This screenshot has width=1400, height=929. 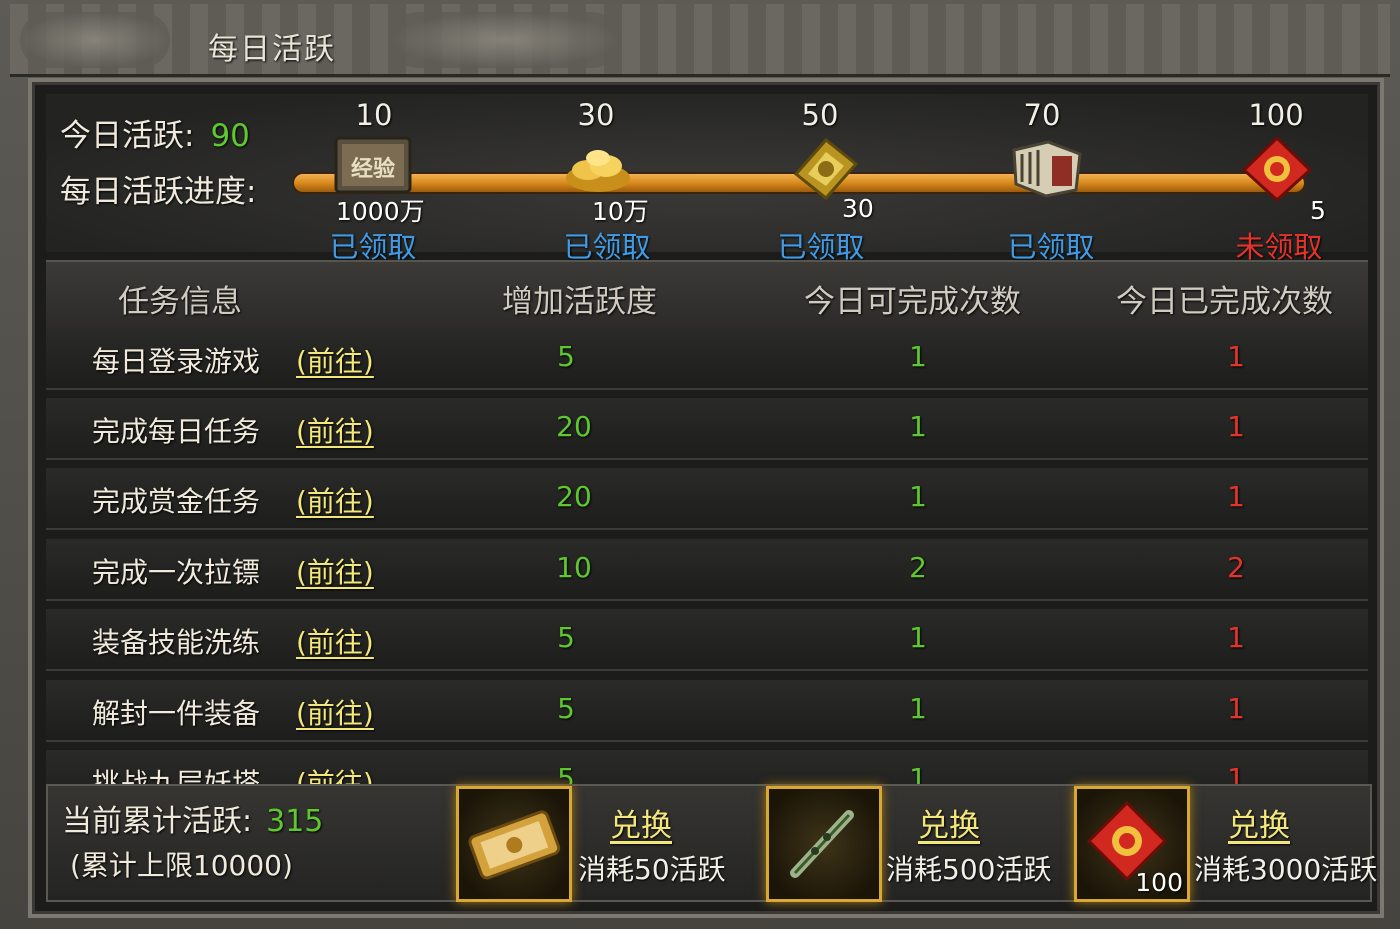 I want to click on milestone-threshold: 70, so click(x=1042, y=115).